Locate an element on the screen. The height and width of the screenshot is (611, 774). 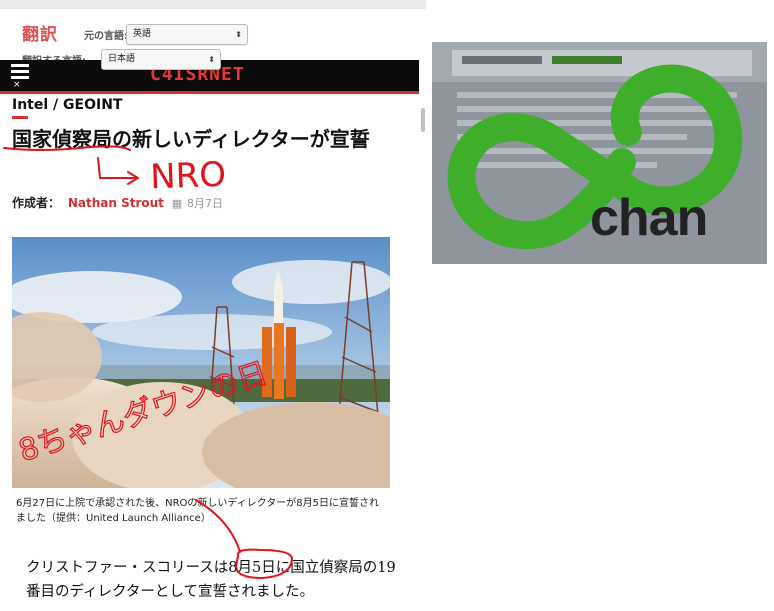
source-language-value: 英語 is located at coordinates (142, 34).